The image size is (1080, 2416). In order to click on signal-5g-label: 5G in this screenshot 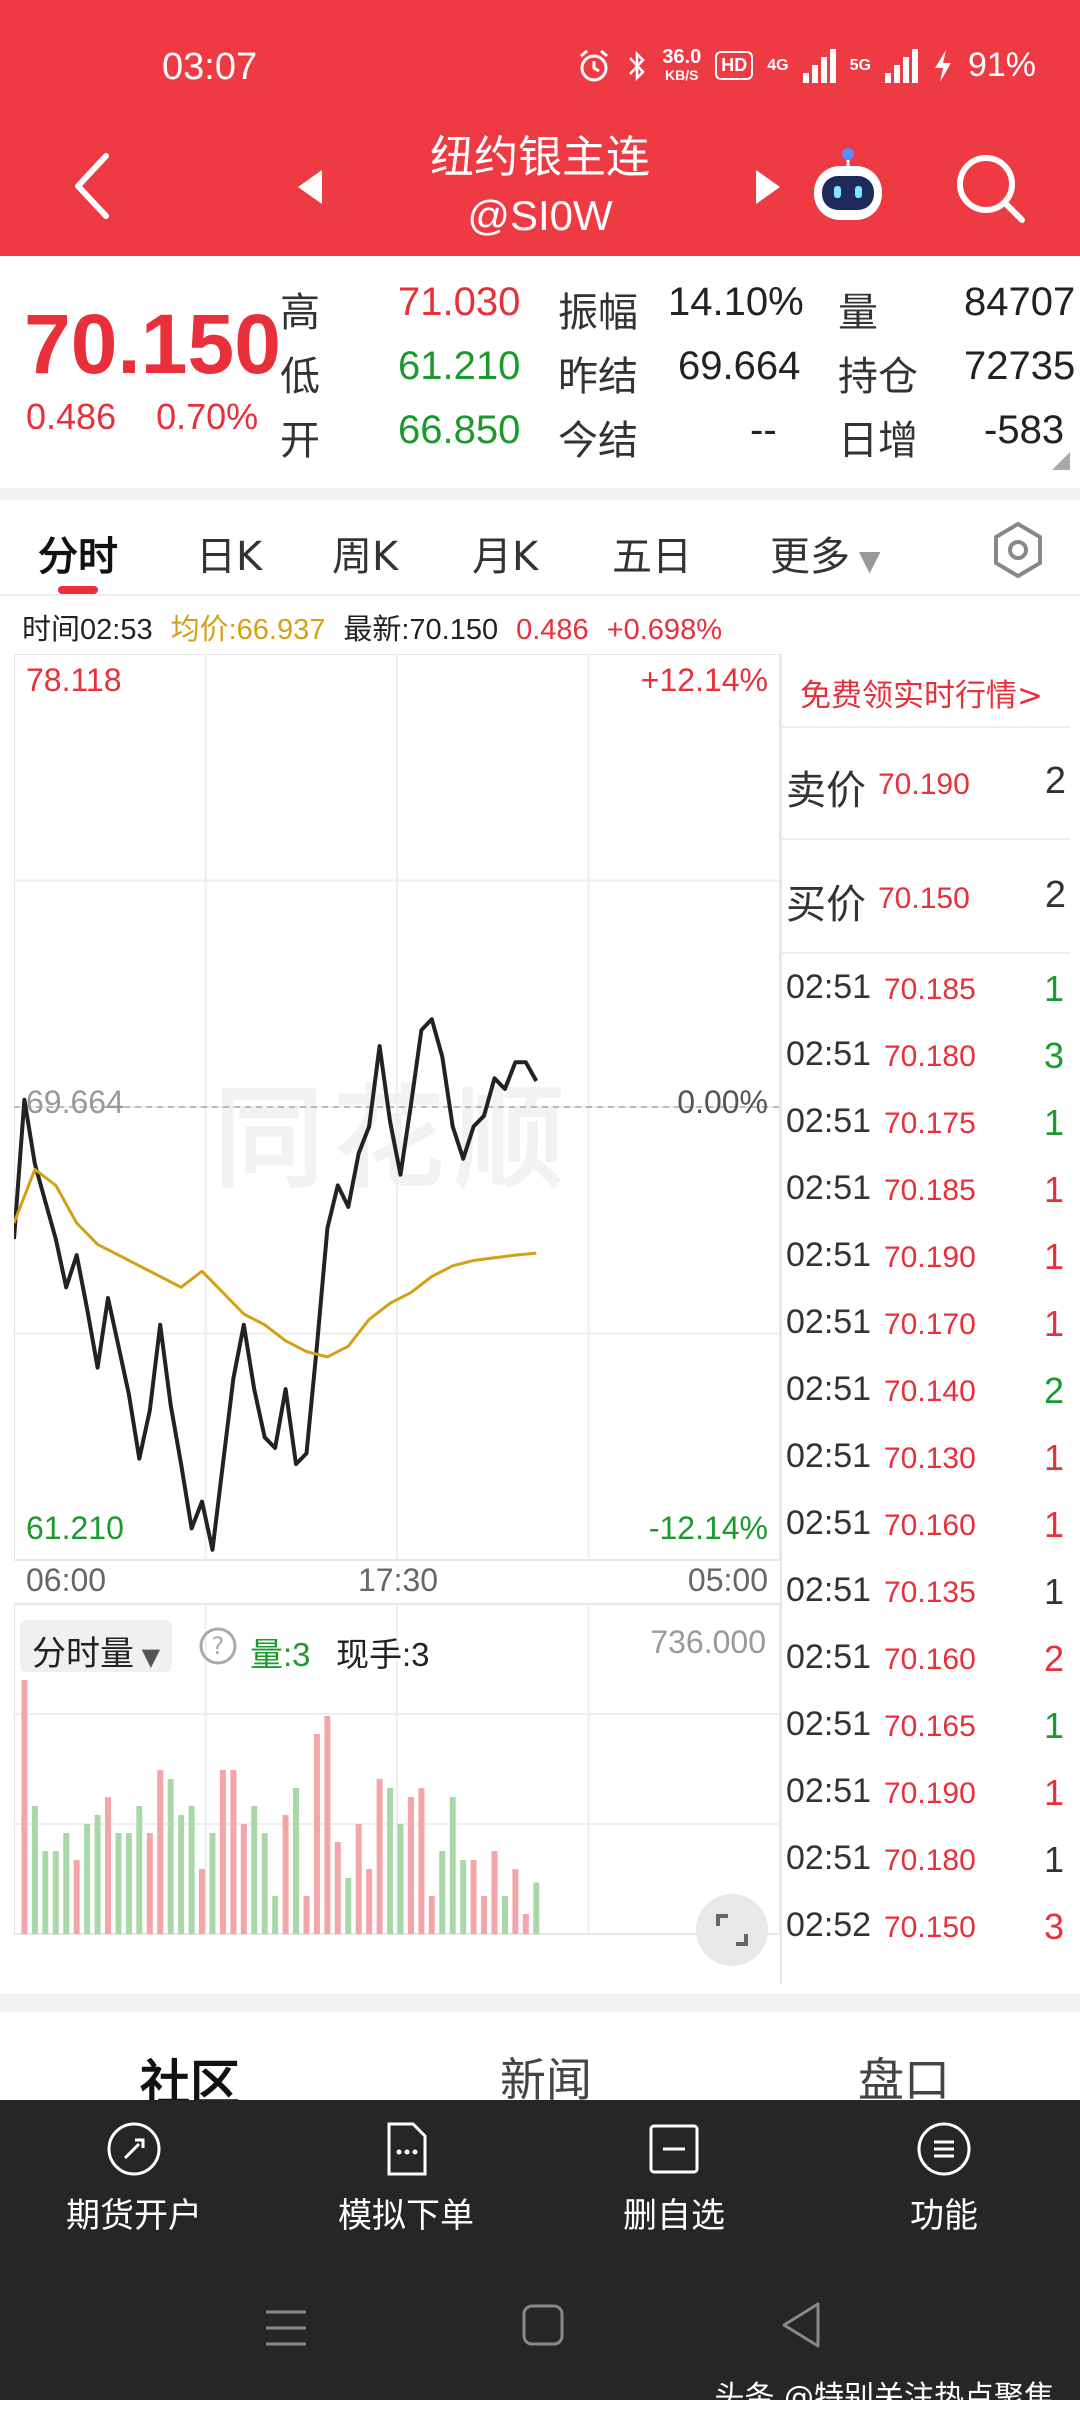, I will do `click(860, 65)`.